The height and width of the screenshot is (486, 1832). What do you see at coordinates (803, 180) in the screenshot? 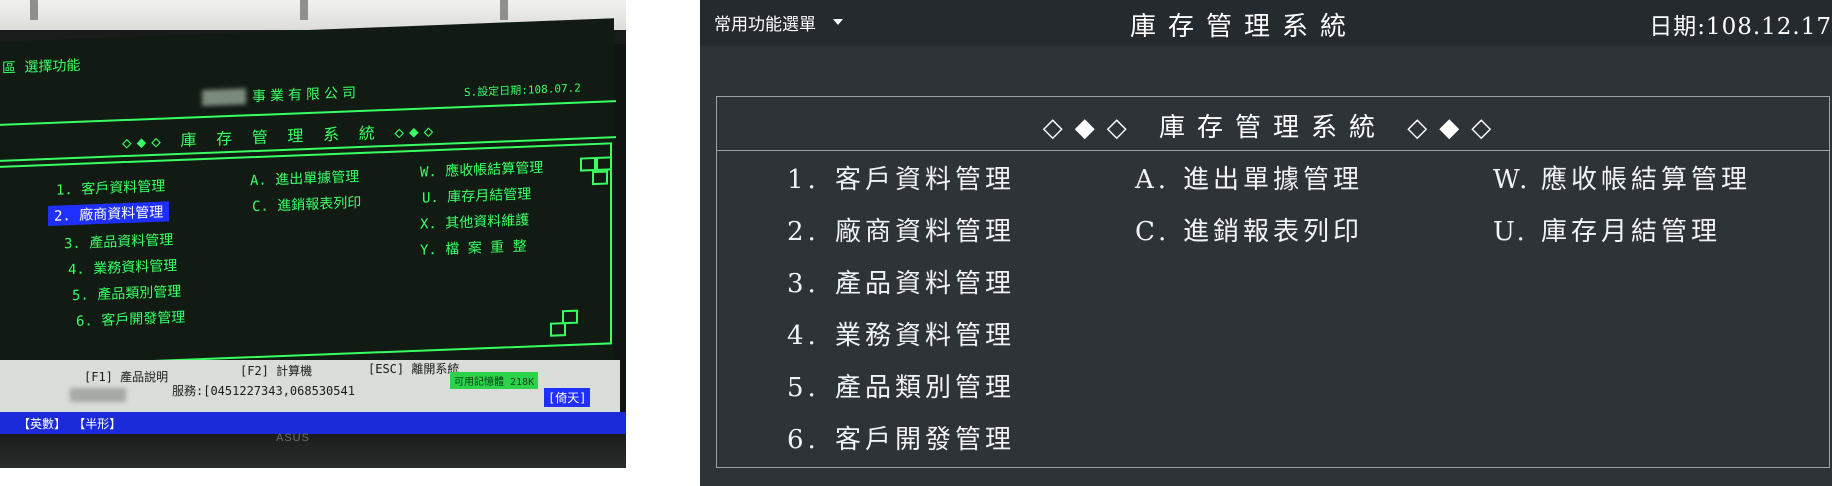
I see `menu-item-key: 1.` at bounding box center [803, 180].